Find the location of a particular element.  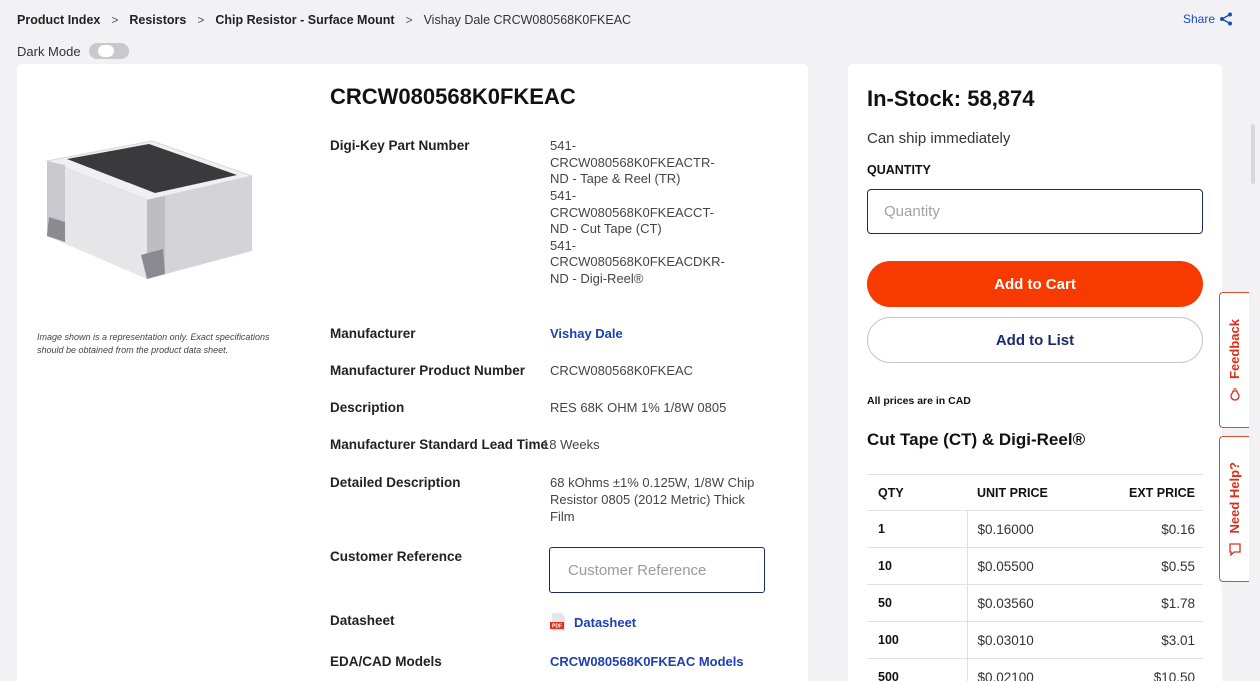

digikey-part-line: ND - Digi-Reel® is located at coordinates (597, 278).